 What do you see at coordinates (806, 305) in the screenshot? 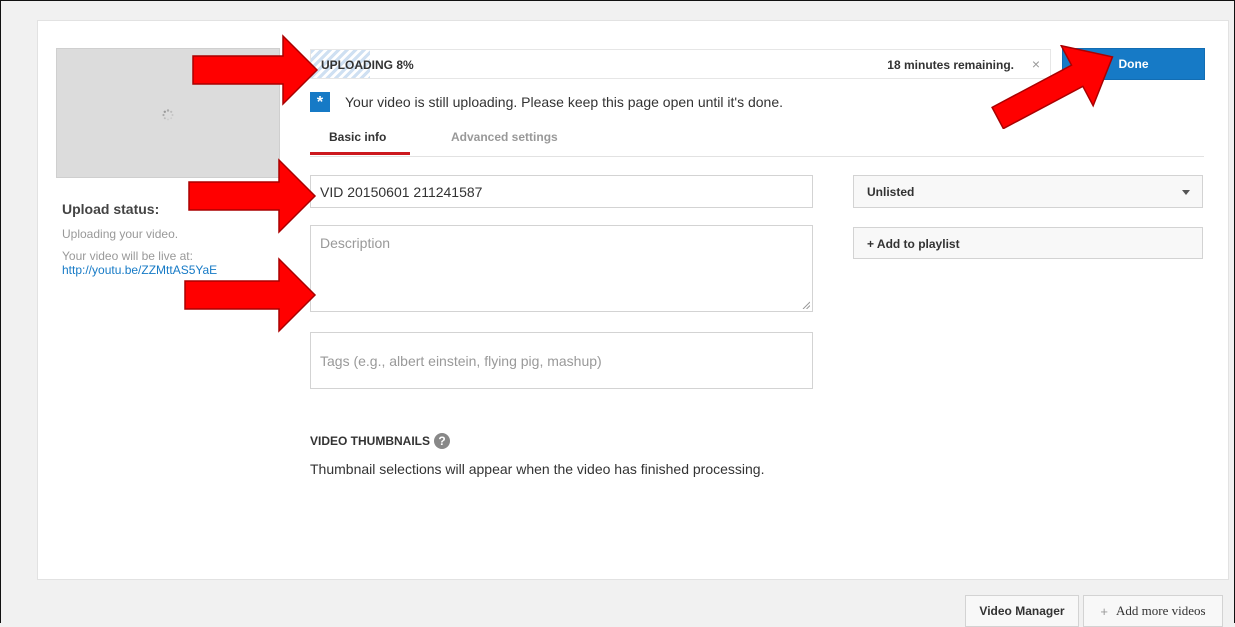
I see `resize-grip-icon` at bounding box center [806, 305].